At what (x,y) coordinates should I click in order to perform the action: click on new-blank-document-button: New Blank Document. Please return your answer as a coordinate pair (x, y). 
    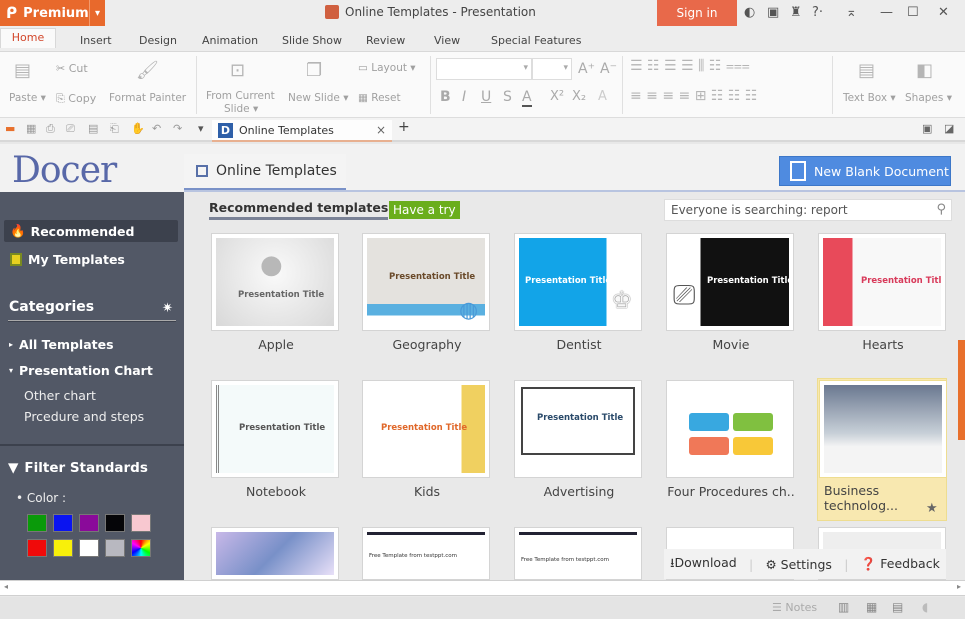
    Looking at the image, I should click on (865, 171).